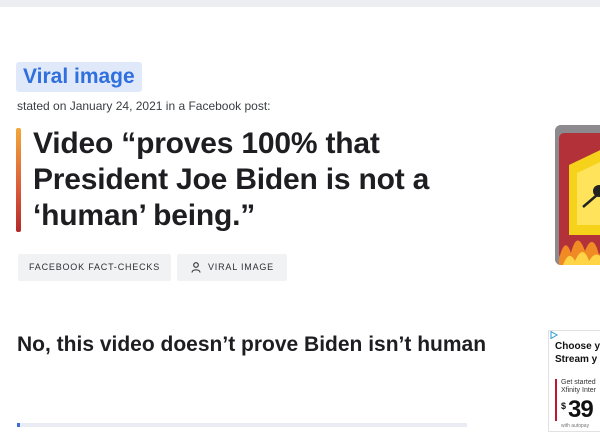  I want to click on ad-choices-icon, so click(554, 335).